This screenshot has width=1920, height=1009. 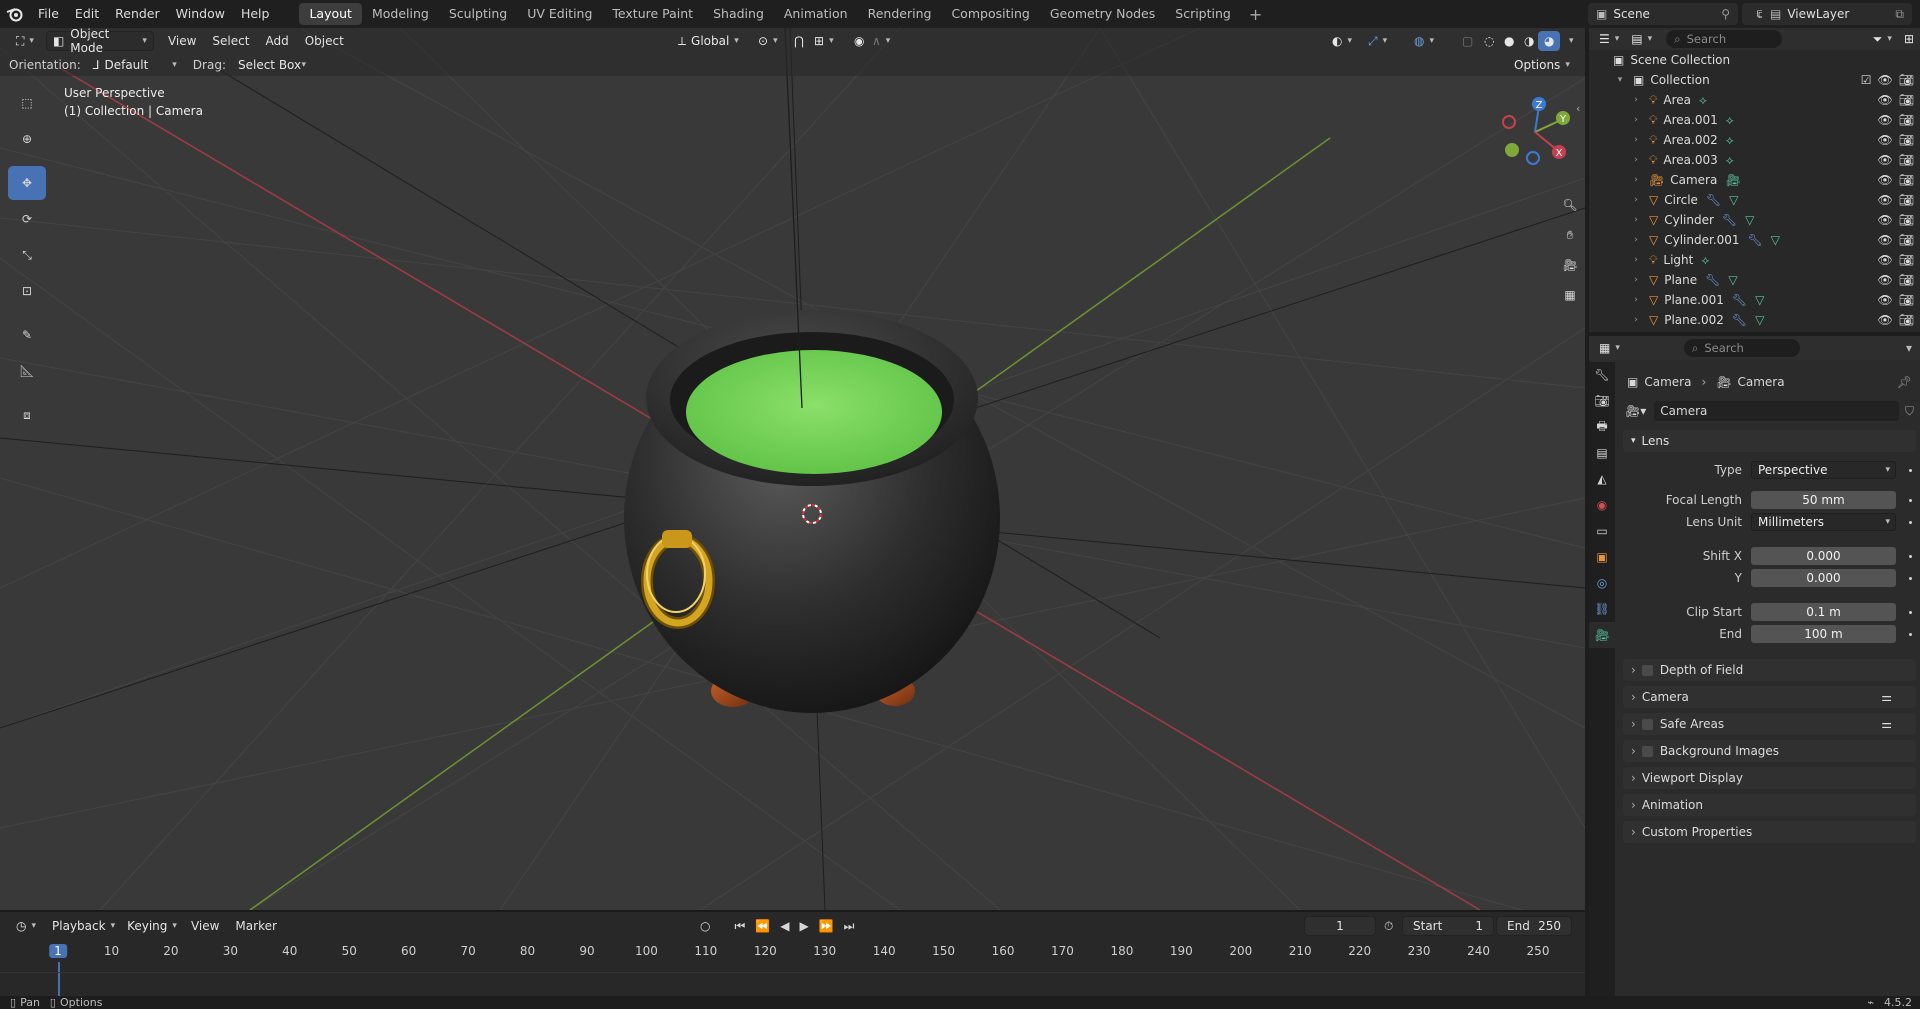 What do you see at coordinates (1882, 39) in the screenshot?
I see `filter-dropdown: ⏷ ▾` at bounding box center [1882, 39].